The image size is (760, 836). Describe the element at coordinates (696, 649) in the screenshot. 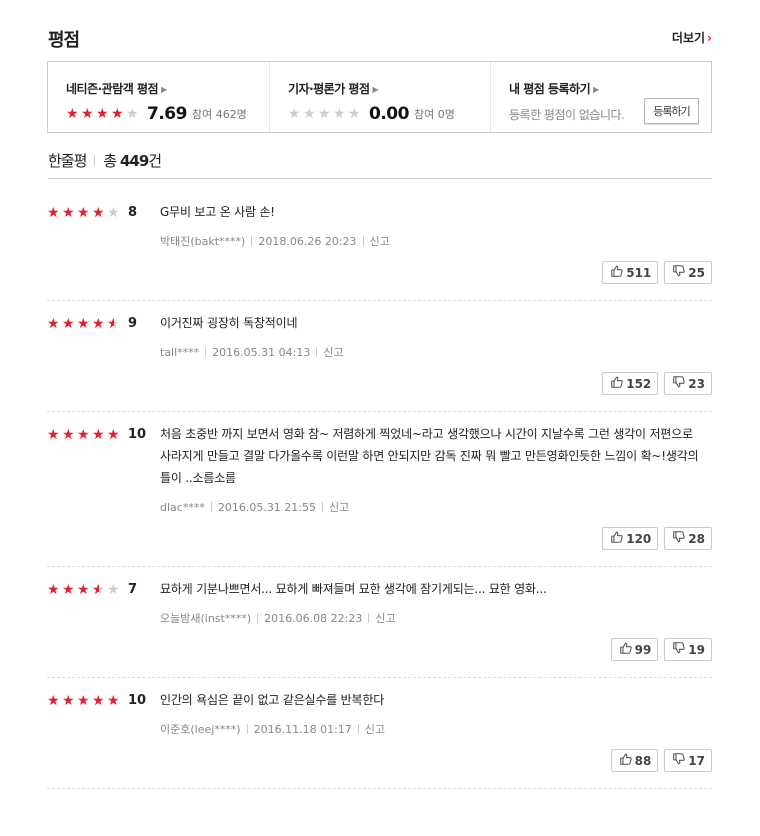

I see `dislike-count: 19` at that location.